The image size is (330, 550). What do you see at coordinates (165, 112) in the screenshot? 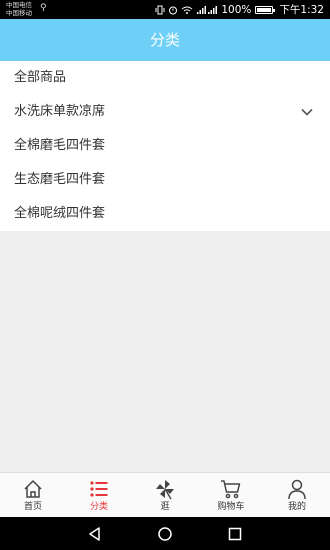
I see `category-item-summer-mat: 水洗床单款凉席` at bounding box center [165, 112].